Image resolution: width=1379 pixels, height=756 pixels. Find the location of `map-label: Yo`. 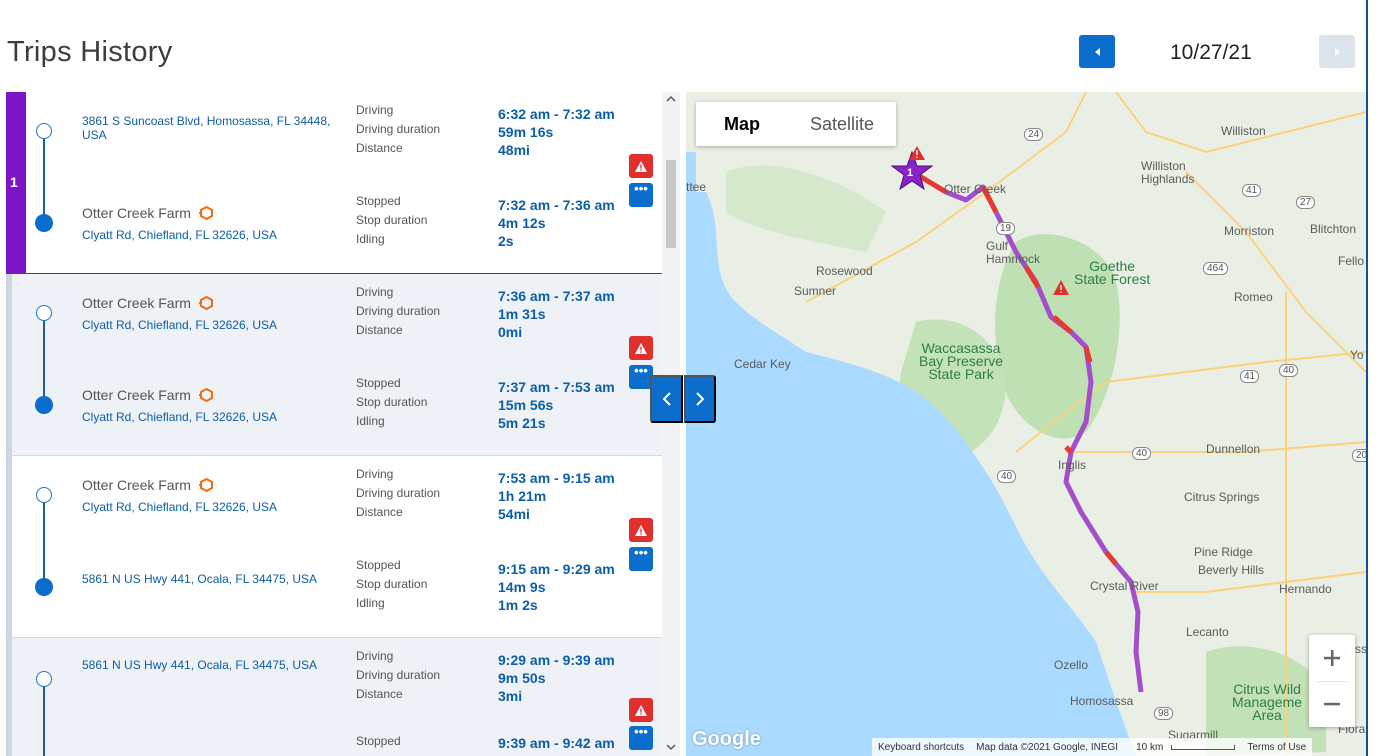

map-label: Yo is located at coordinates (1357, 355).